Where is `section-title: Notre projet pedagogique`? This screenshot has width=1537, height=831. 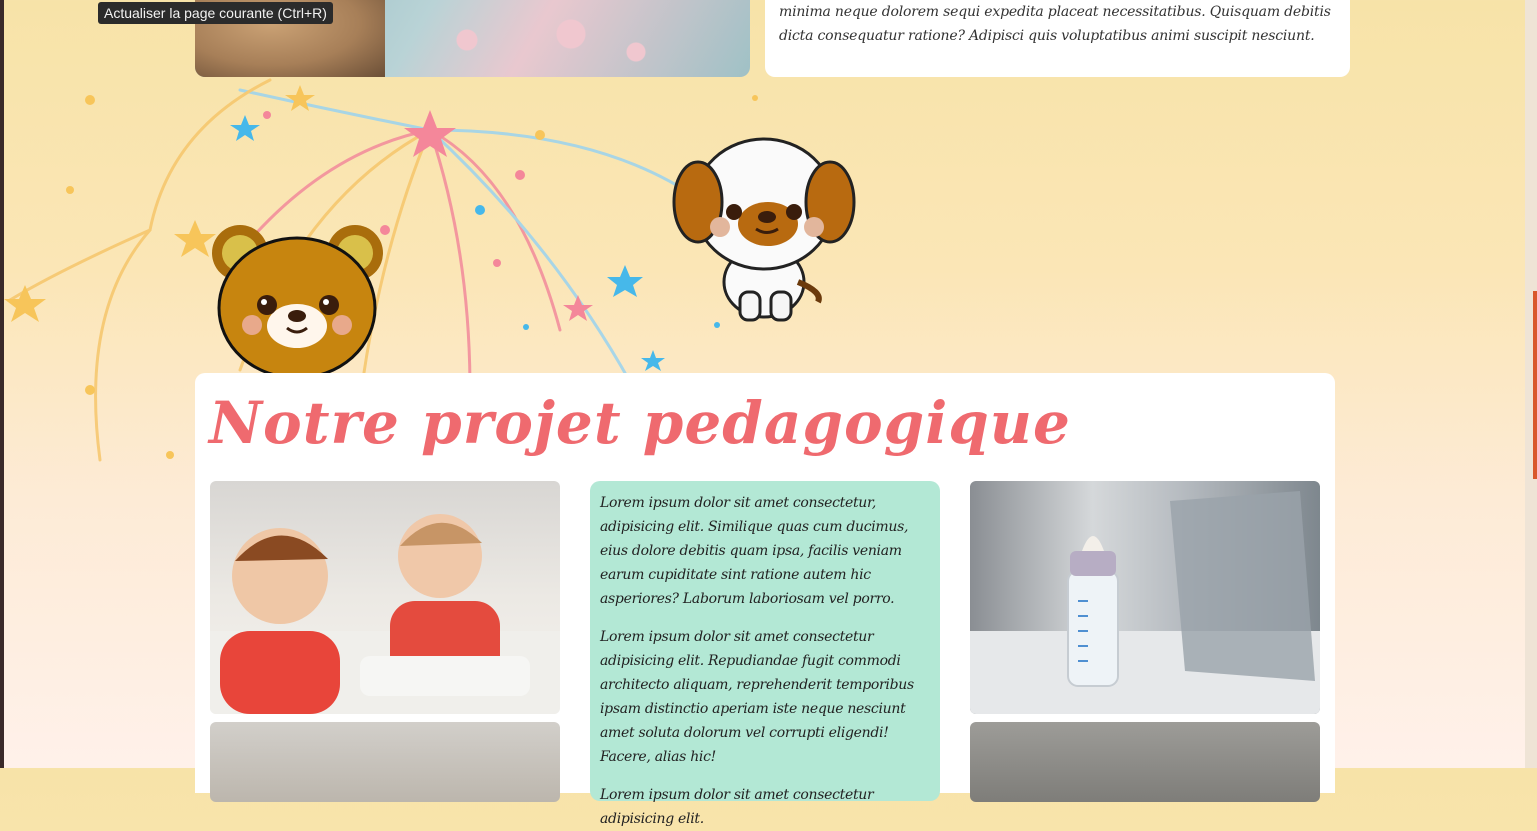
section-title: Notre projet pedagogique is located at coordinates (640, 423).